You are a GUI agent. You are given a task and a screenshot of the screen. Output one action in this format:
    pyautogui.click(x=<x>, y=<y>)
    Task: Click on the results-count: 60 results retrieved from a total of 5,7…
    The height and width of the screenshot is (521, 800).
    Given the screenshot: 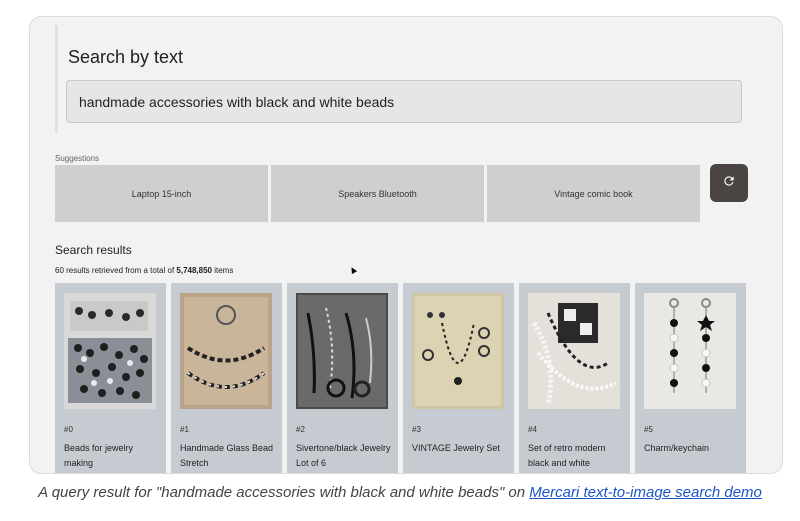 What is the action you would take?
    pyautogui.click(x=144, y=270)
    